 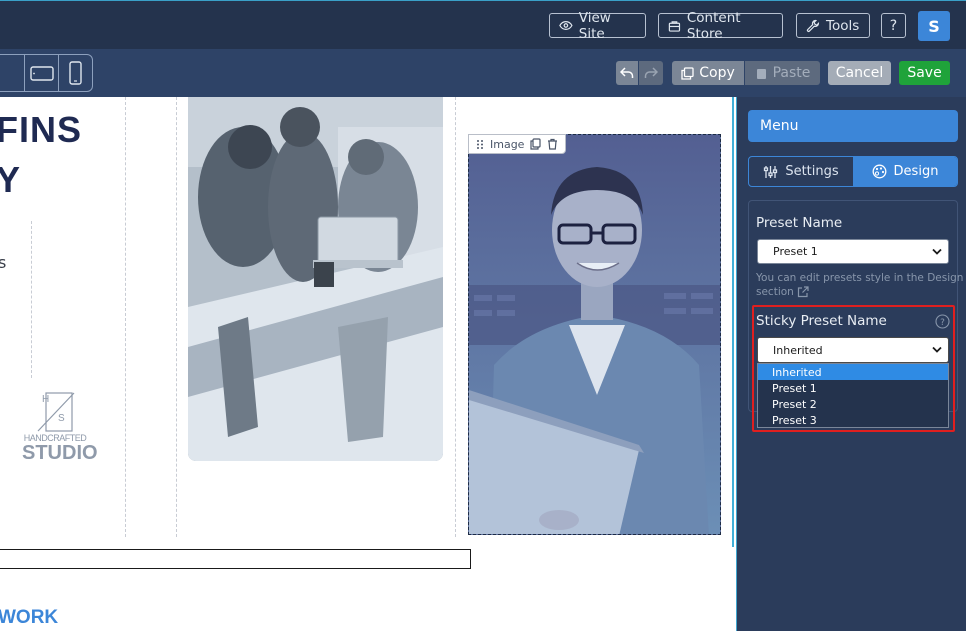 What do you see at coordinates (843, 25) in the screenshot?
I see `tools-label: Tools` at bounding box center [843, 25].